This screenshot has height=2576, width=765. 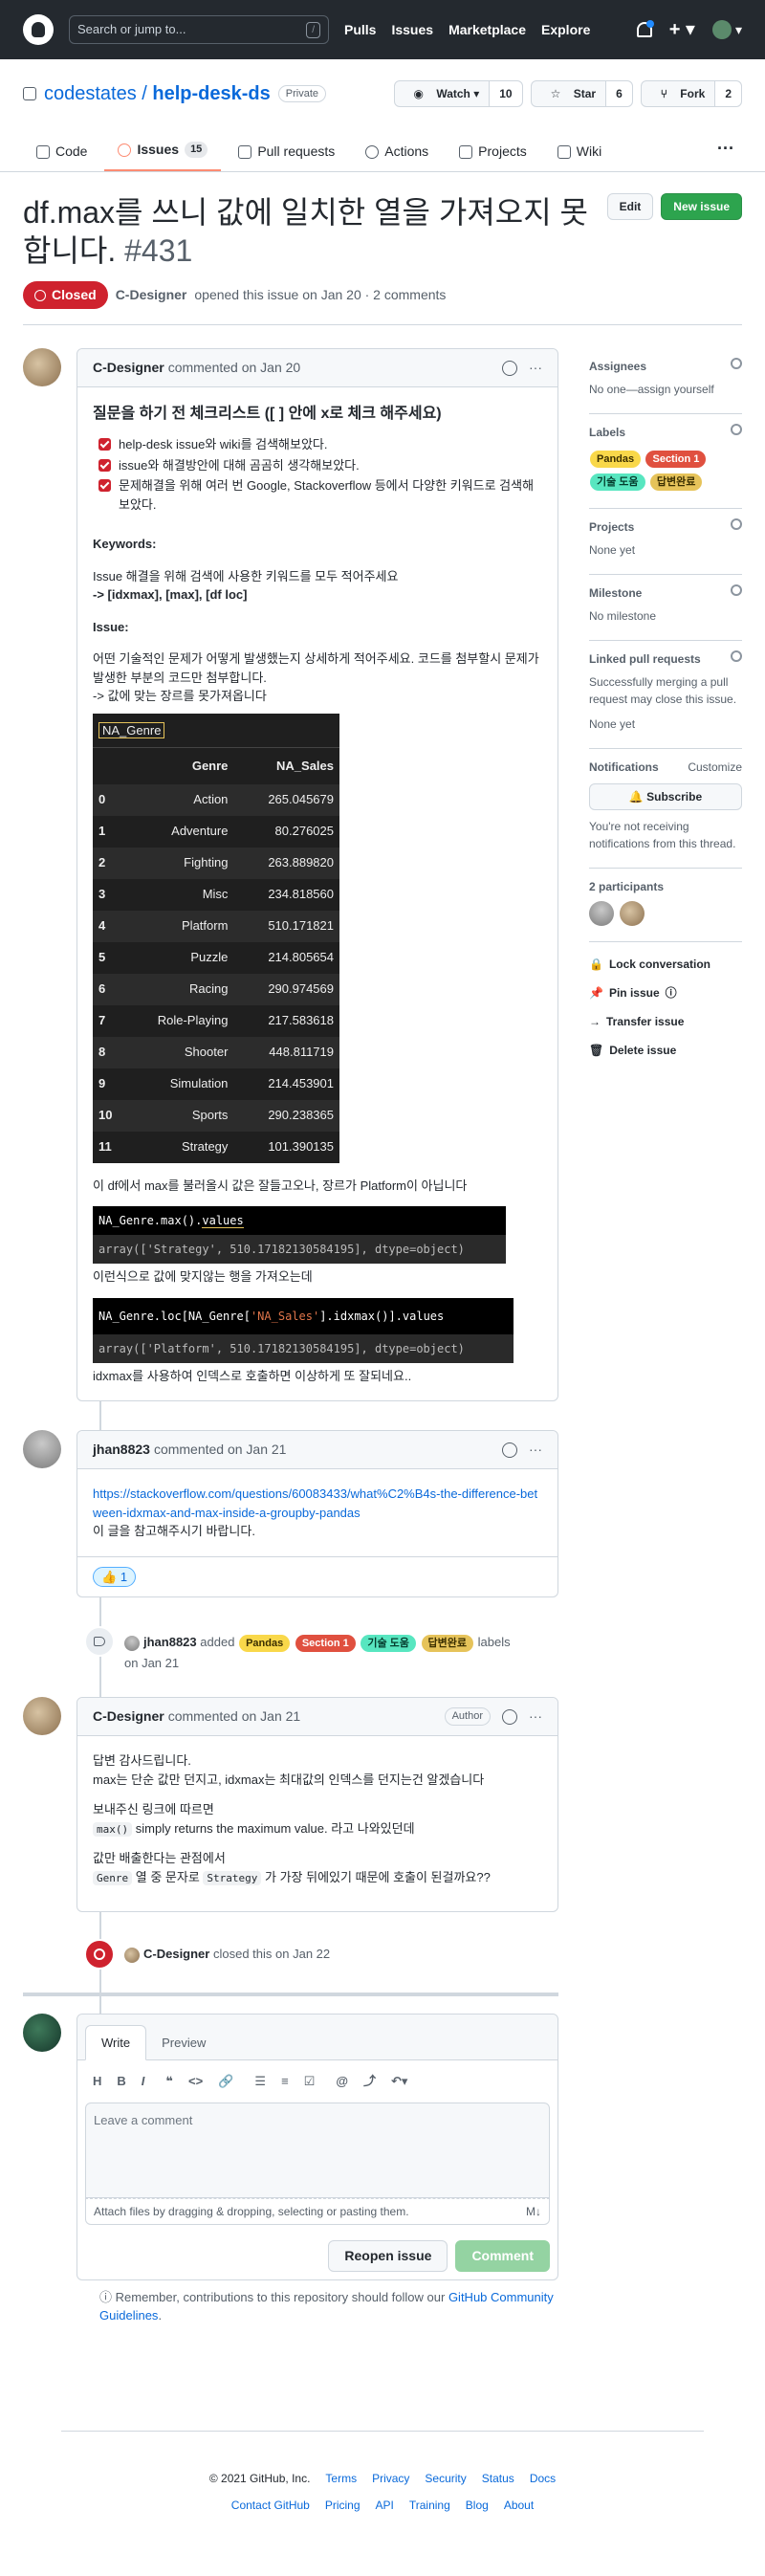 I want to click on link-icon: 🔗, so click(x=226, y=2082).